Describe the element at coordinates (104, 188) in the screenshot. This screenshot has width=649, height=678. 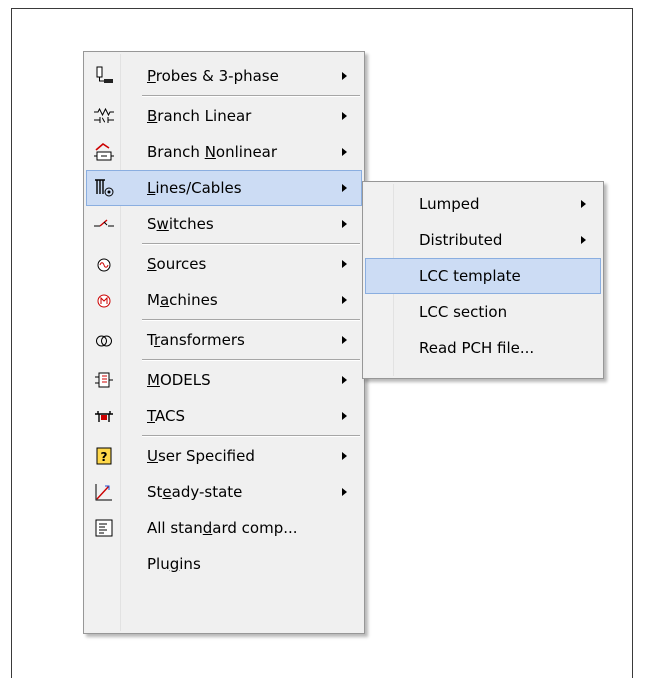
I see `line-cable-icon` at that location.